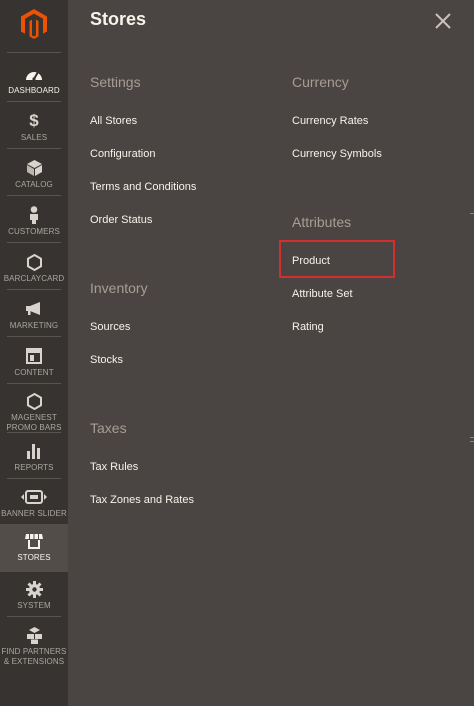  Describe the element at coordinates (113, 121) in the screenshot. I see `link-all-stores: All Stores` at that location.